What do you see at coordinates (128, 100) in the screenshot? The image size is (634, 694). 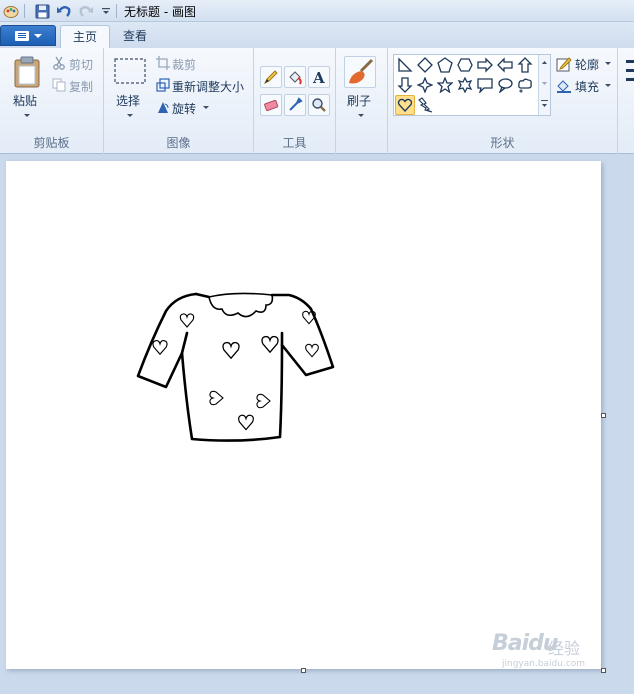 I see `select-button: 选择` at bounding box center [128, 100].